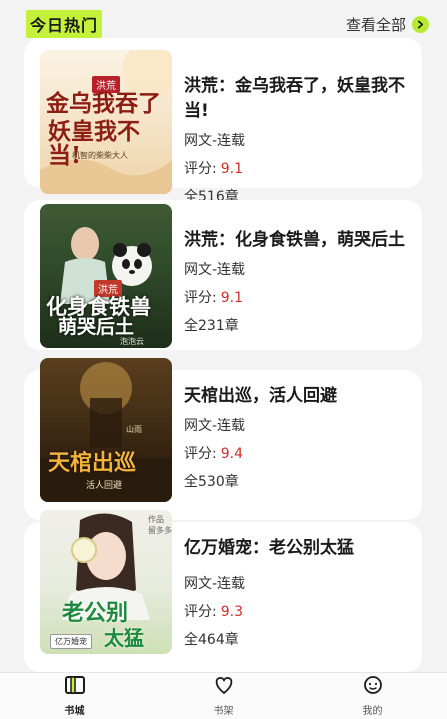  I want to click on cover-title-line2: 妖皇我不当!, so click(94, 144).